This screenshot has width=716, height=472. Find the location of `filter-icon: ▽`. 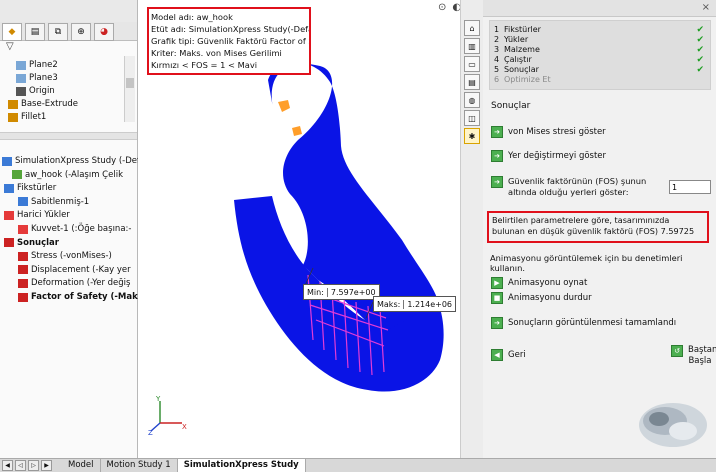

filter-icon: ▽ is located at coordinates (10, 46).